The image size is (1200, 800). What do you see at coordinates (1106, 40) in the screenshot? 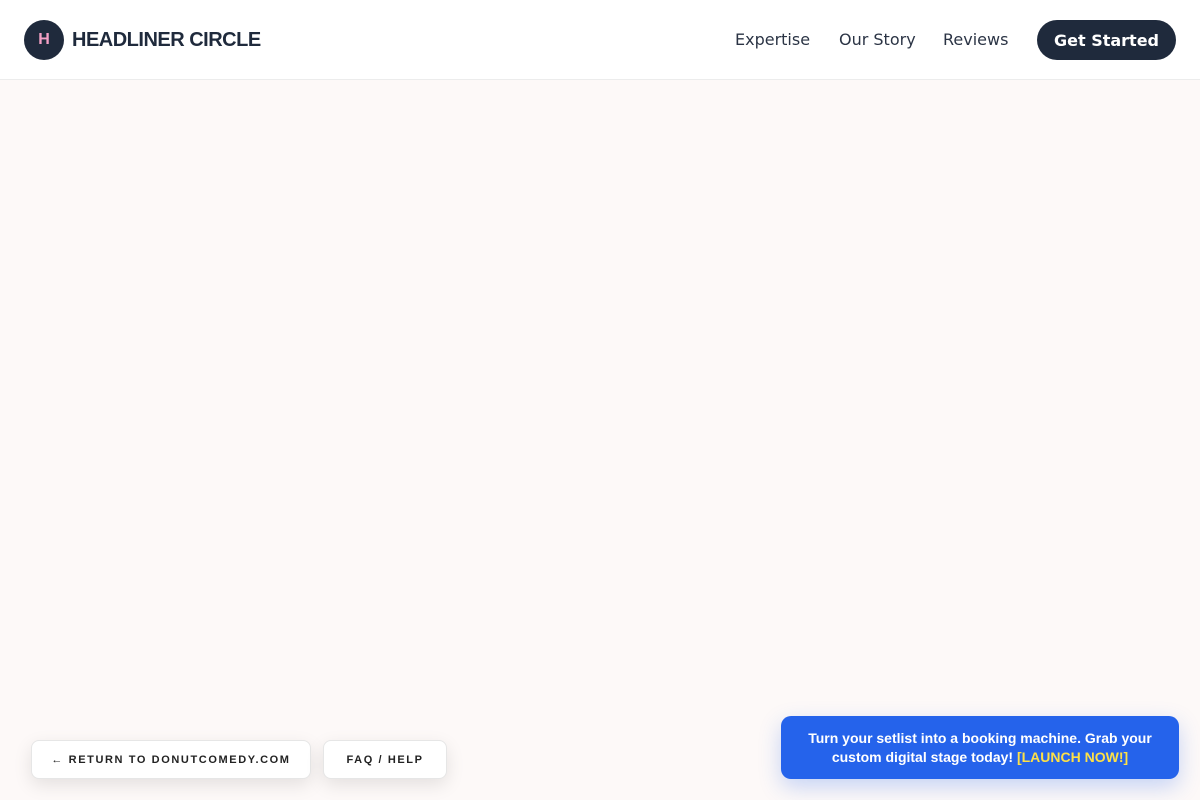
I see `get-started-button: Get Started` at bounding box center [1106, 40].